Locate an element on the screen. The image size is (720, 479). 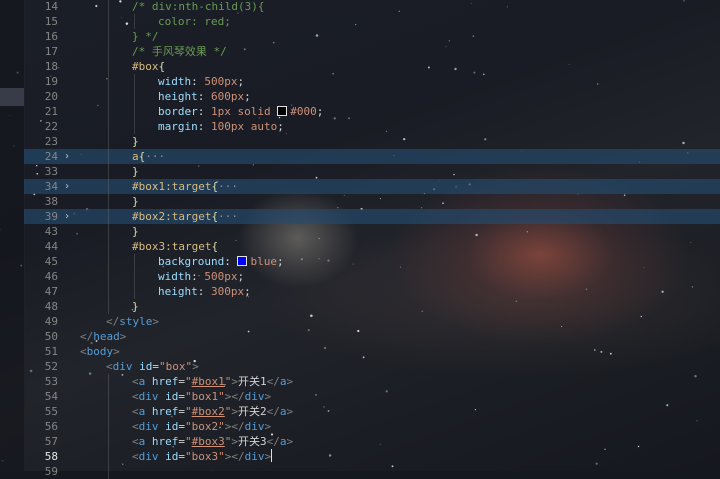
code-text: width: 500px; is located at coordinates (201, 276).